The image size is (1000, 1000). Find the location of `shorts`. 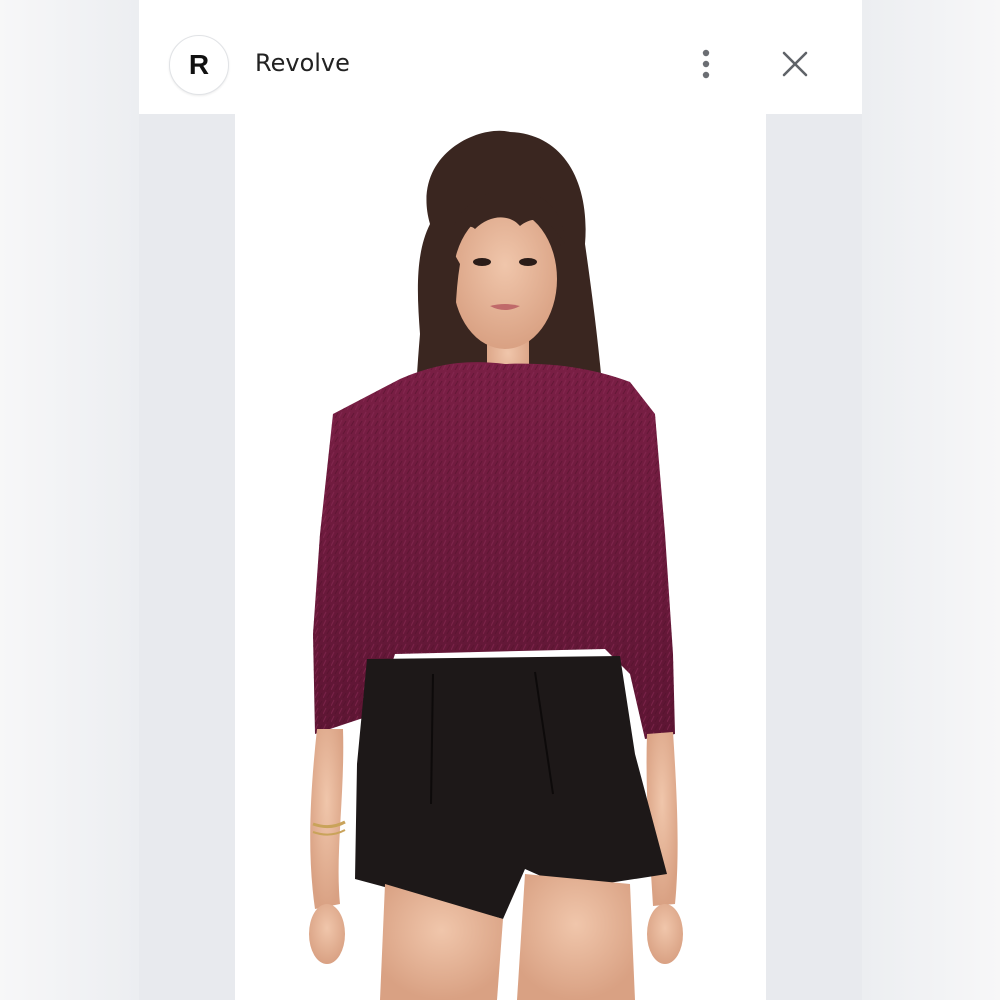

shorts is located at coordinates (511, 787).